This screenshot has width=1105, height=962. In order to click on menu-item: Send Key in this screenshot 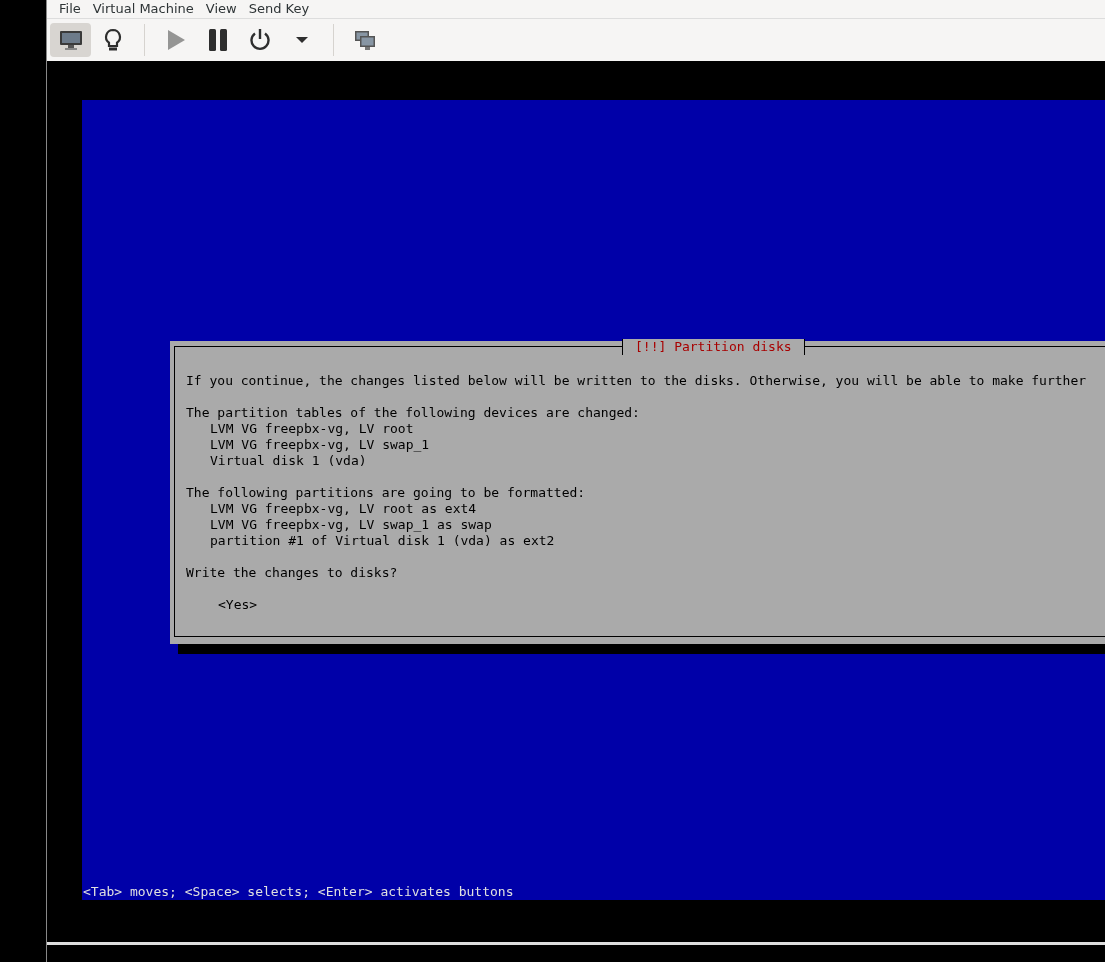, I will do `click(279, 9)`.